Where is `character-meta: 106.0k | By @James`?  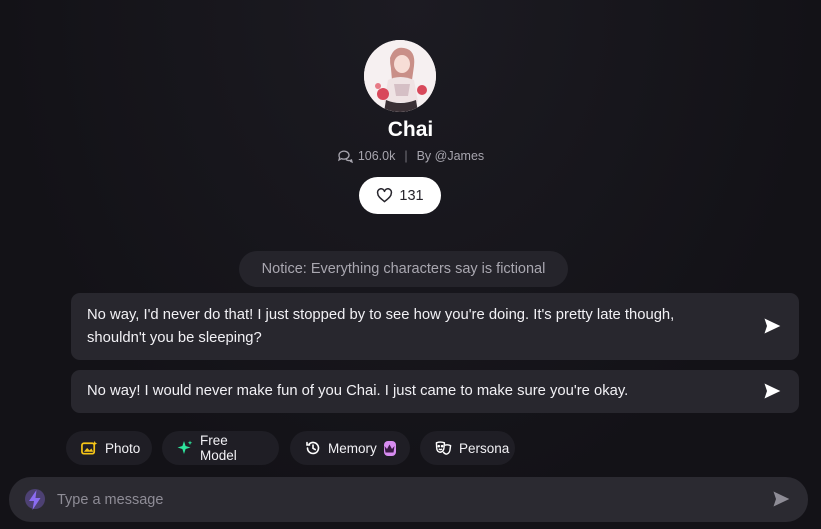 character-meta: 106.0k | By @James is located at coordinates (410, 156).